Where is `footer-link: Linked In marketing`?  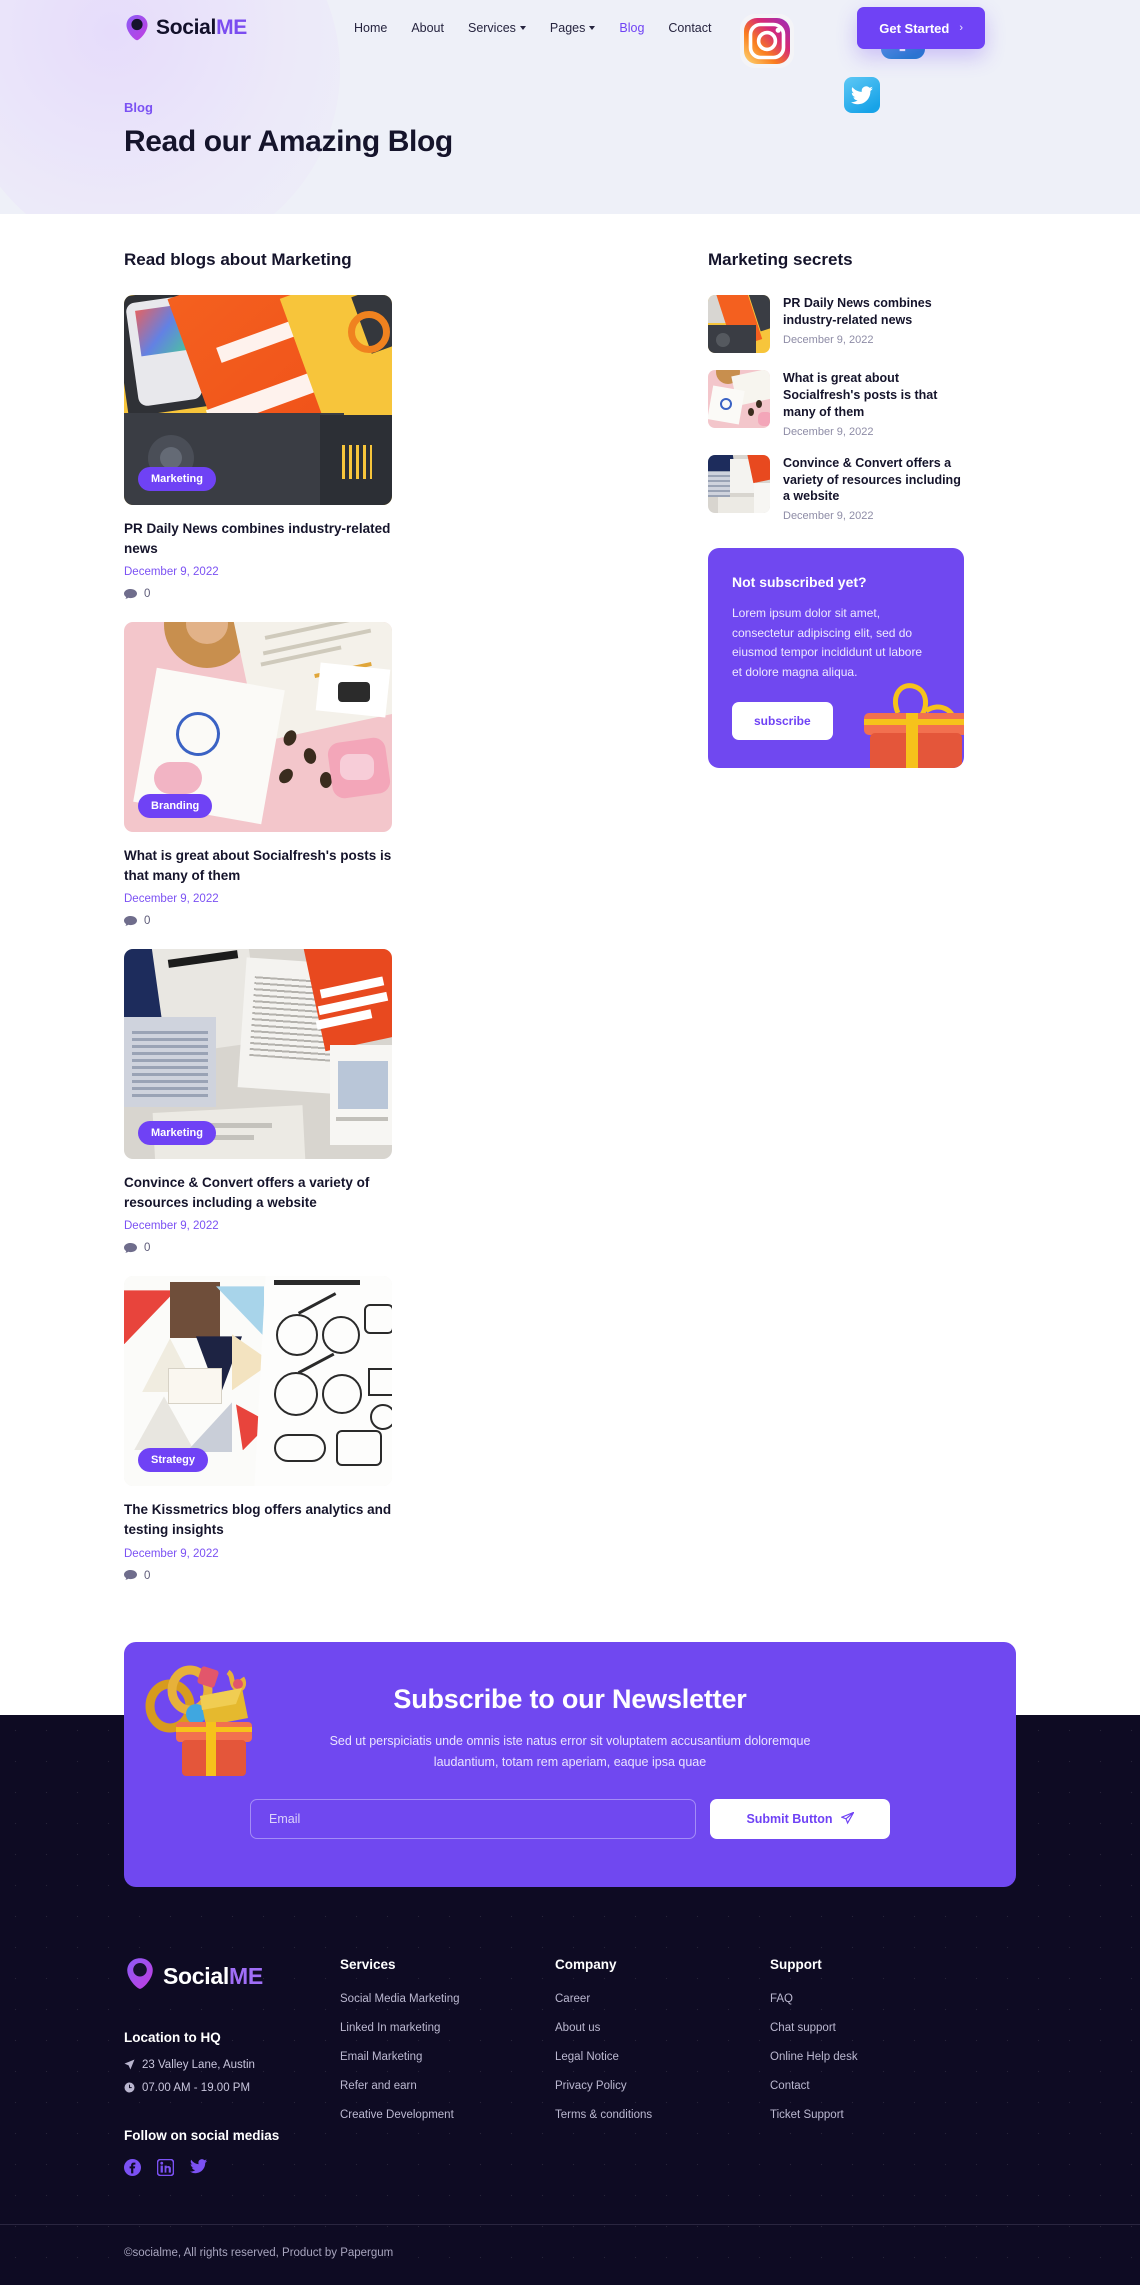
footer-link: Linked In marketing is located at coordinates (390, 2028).